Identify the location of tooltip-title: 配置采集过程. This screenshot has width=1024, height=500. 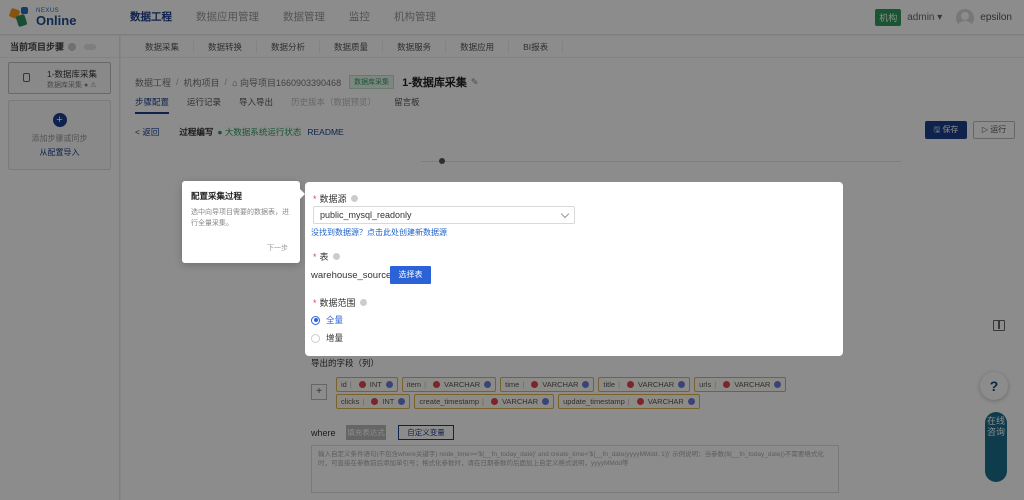
(217, 196).